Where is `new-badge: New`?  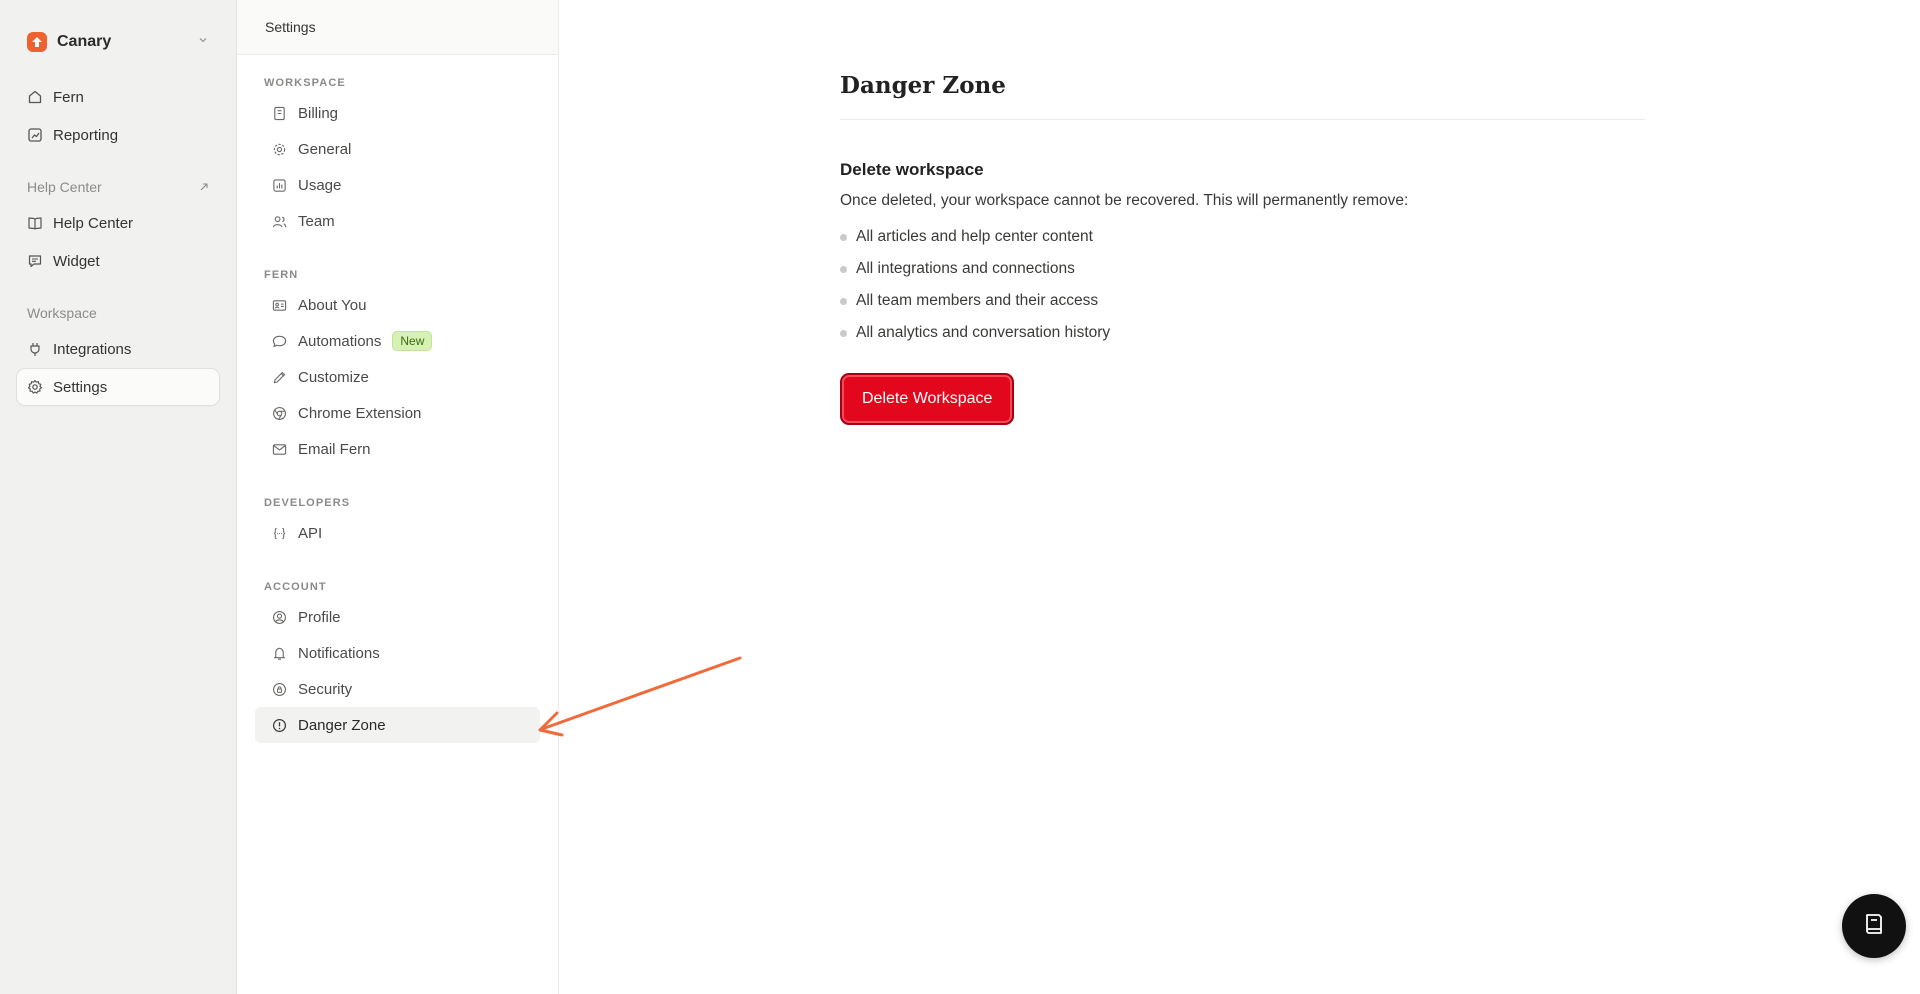 new-badge: New is located at coordinates (412, 341).